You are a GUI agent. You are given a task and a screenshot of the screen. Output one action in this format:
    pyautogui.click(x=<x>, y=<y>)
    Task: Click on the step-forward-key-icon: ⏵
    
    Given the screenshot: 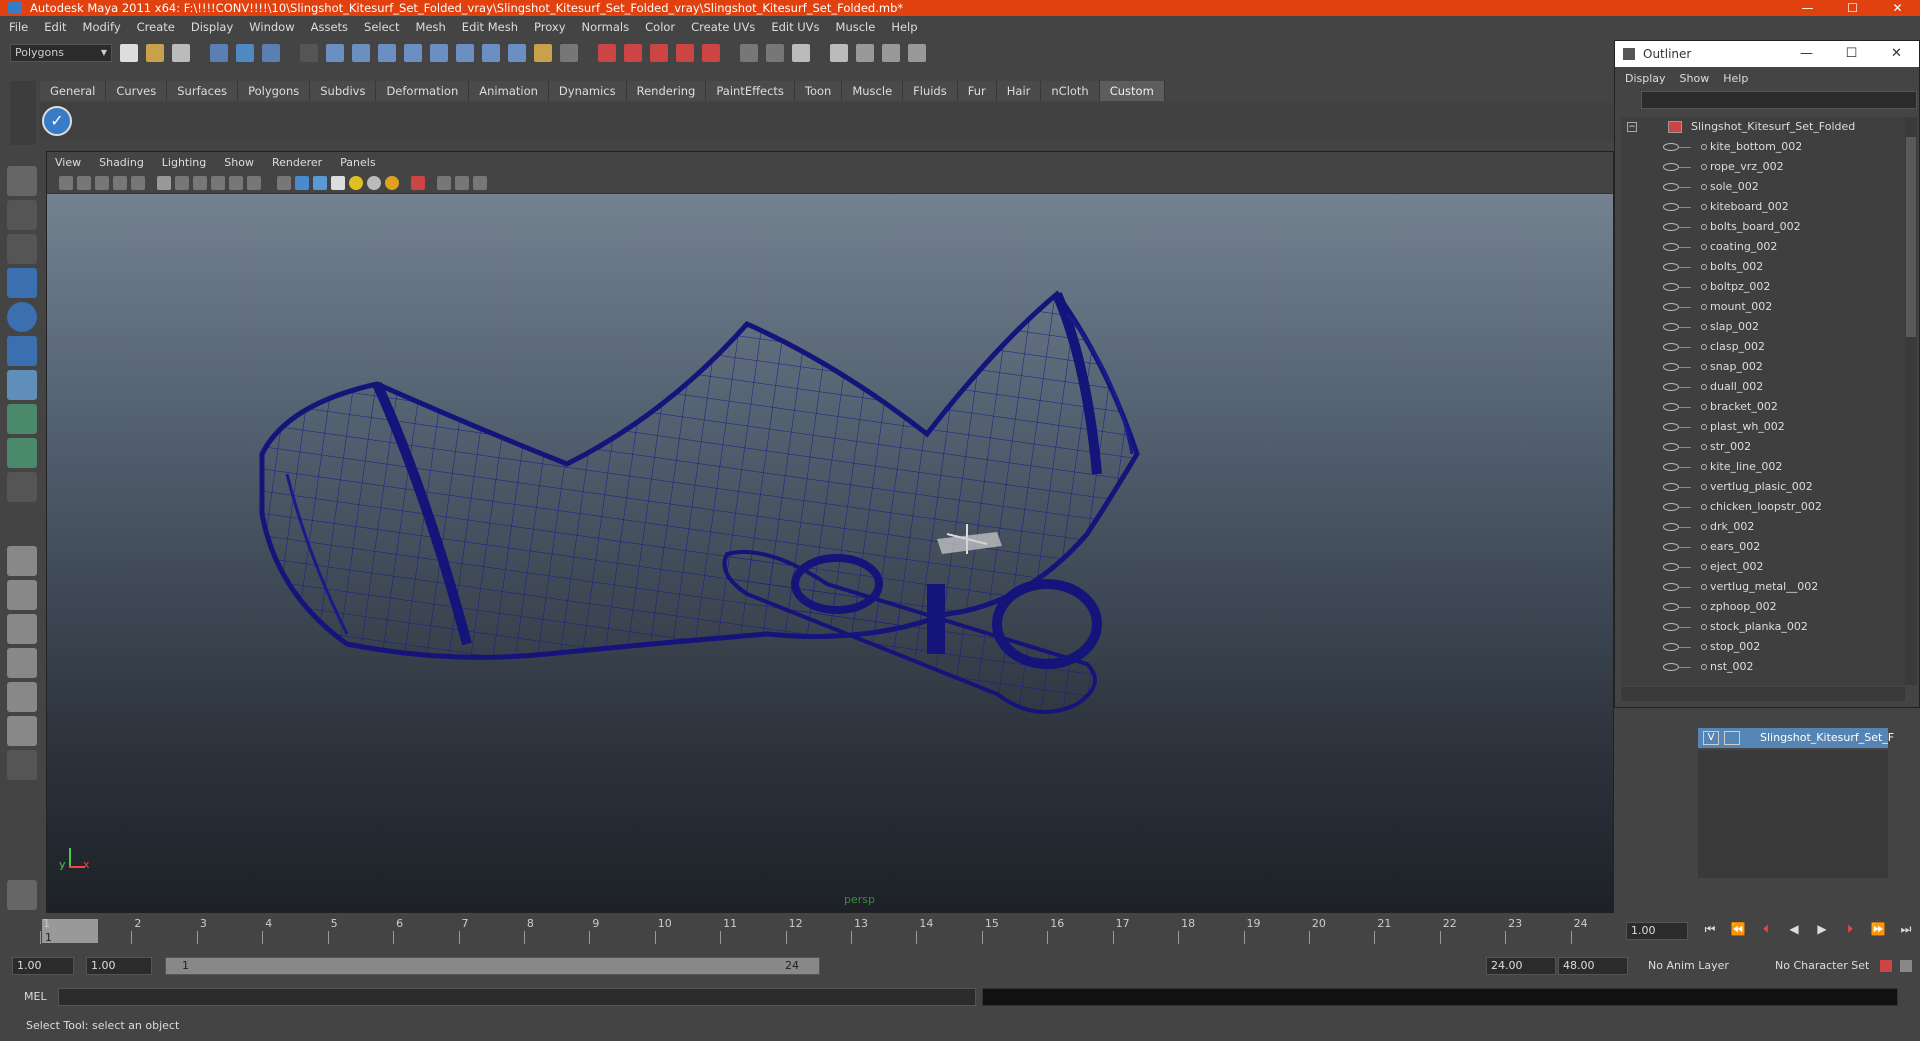 What is the action you would take?
    pyautogui.click(x=1850, y=929)
    